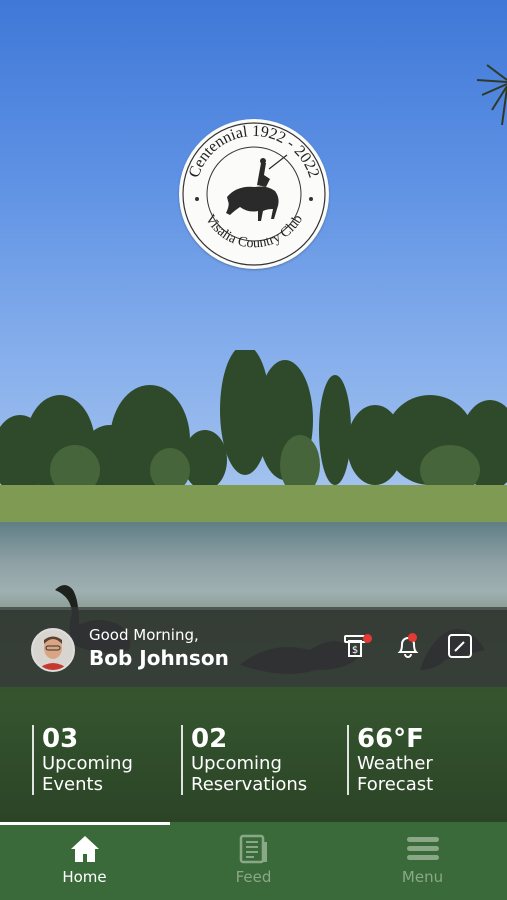  What do you see at coordinates (422, 877) in the screenshot?
I see `tab-menu-label: Menu` at bounding box center [422, 877].